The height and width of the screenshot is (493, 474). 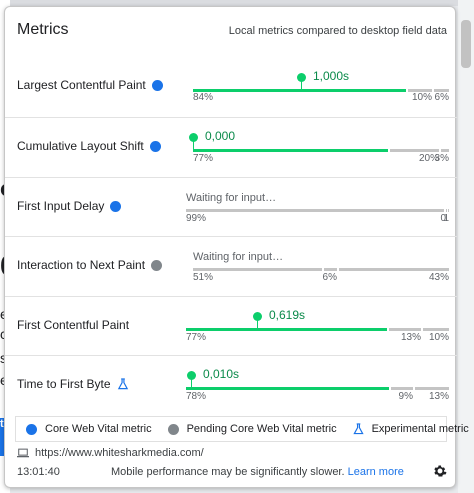 I want to click on metric-row: First Contentful Paint 77% 13% 10% 0,619s, so click(x=231, y=325).